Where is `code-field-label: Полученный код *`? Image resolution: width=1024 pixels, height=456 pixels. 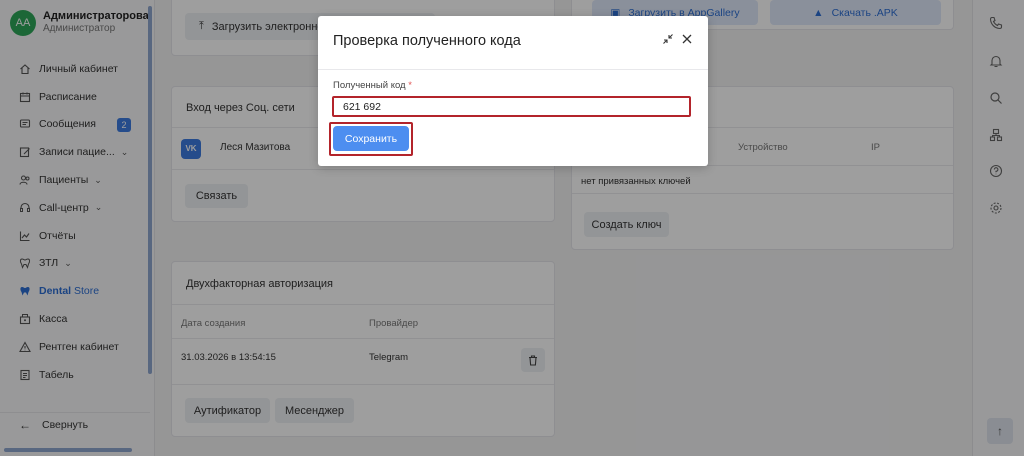
code-field-label: Полученный код * is located at coordinates (372, 85).